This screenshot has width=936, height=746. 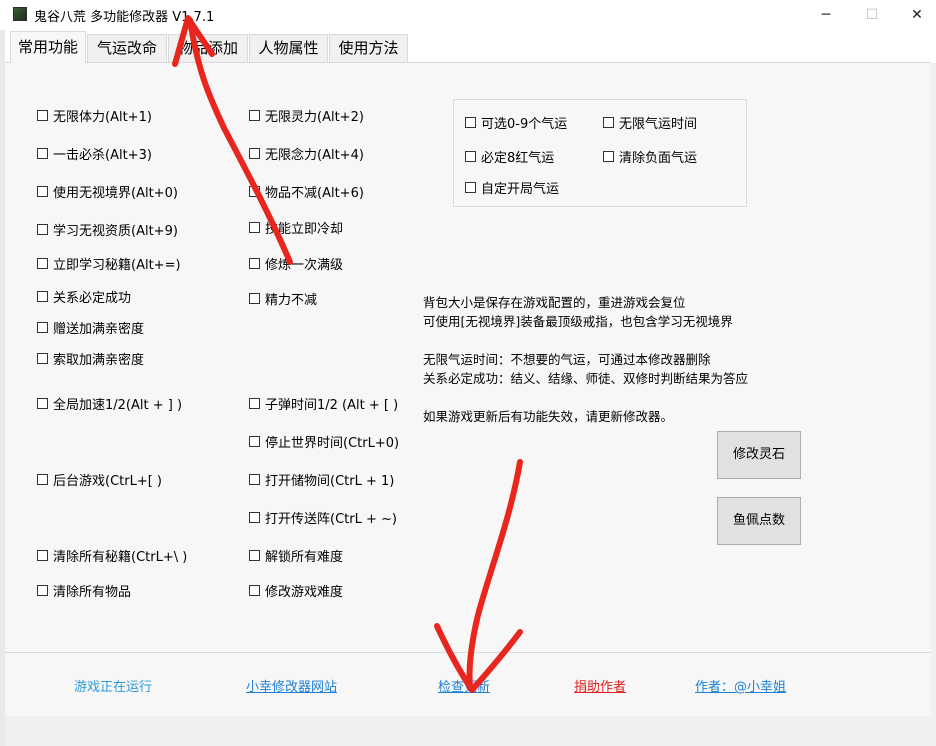 I want to click on checkbox-infinite-fortune-time: 无限气运时间, so click(x=650, y=122).